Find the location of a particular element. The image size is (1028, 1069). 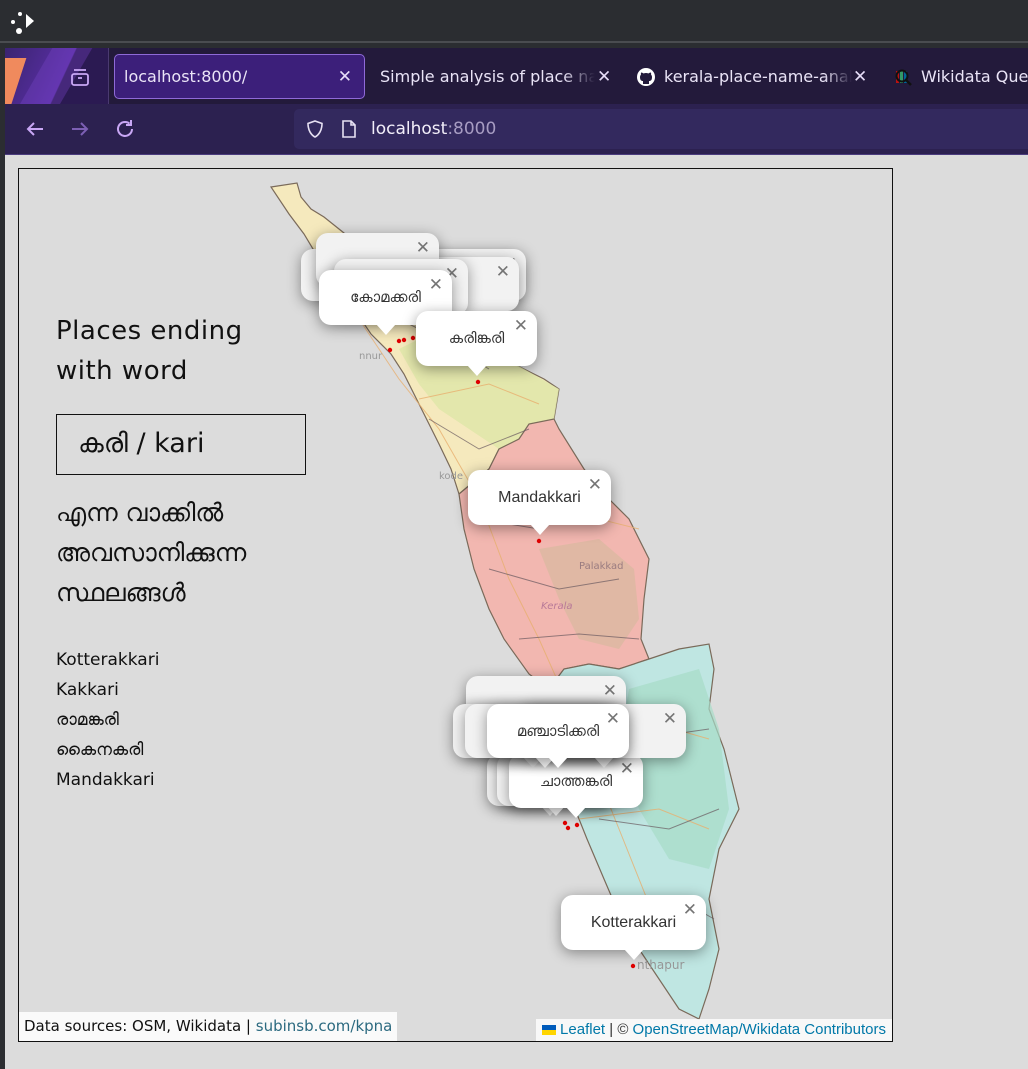

place-list-item: രാമങ്കരി is located at coordinates (107, 720).